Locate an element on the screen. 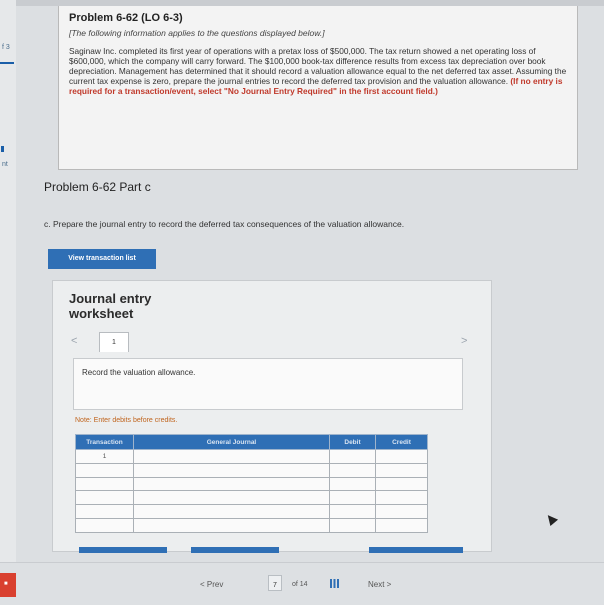 The image size is (604, 605). page-number: 7 is located at coordinates (275, 585).